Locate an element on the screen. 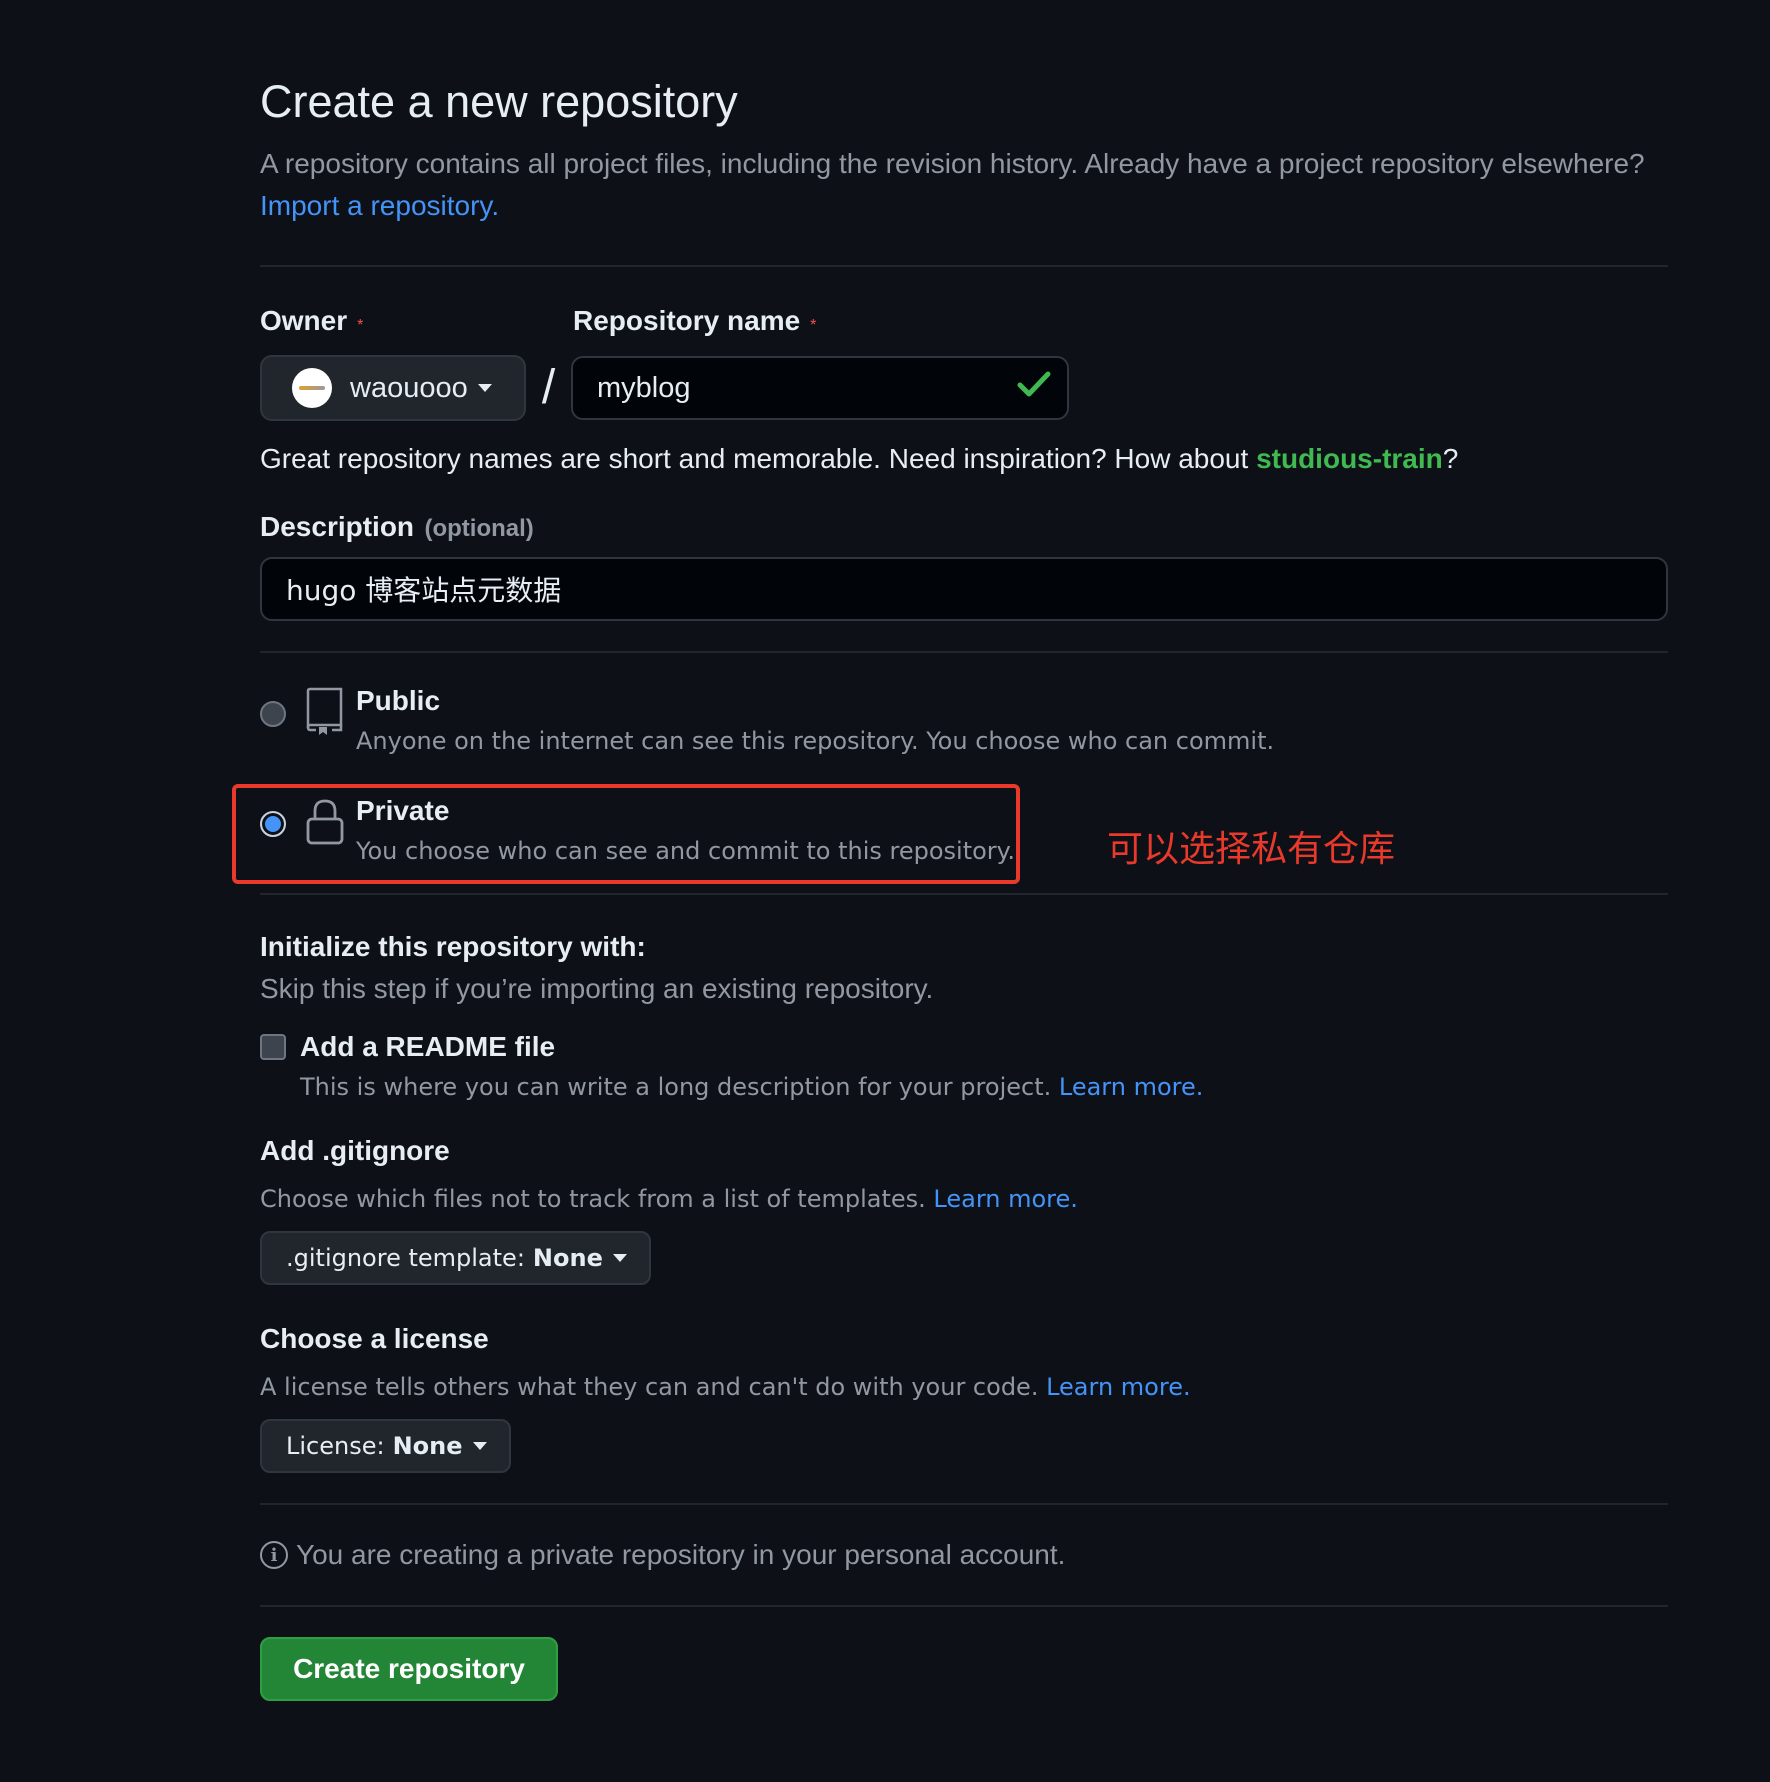 The image size is (1770, 1782). gitignore-select-label: .gitignore template: is located at coordinates (405, 1258).